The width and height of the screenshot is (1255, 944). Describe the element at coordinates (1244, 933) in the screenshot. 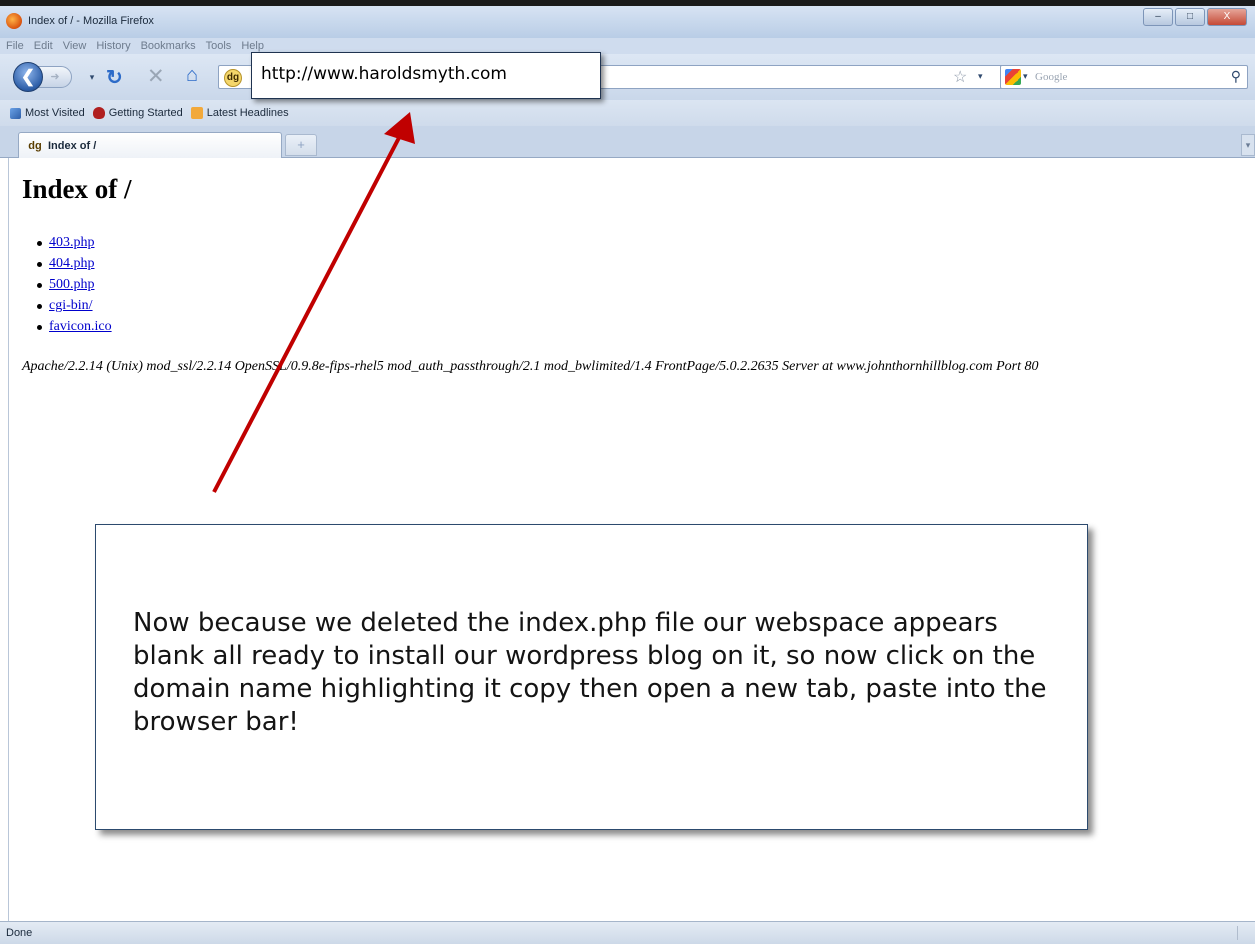

I see `resize-grip` at that location.